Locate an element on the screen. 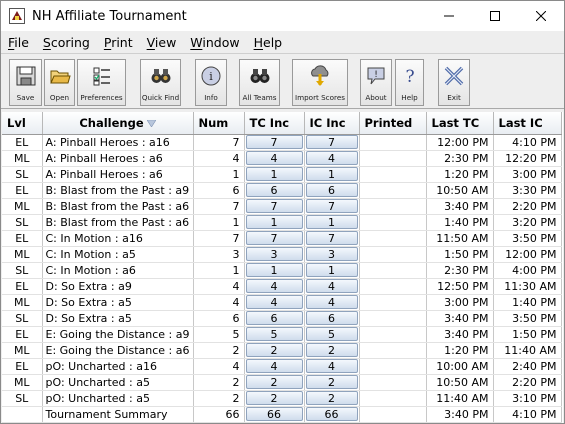 Image resolution: width=565 pixels, height=424 pixels. column-header-tc-inc: TC Inc is located at coordinates (274, 123).